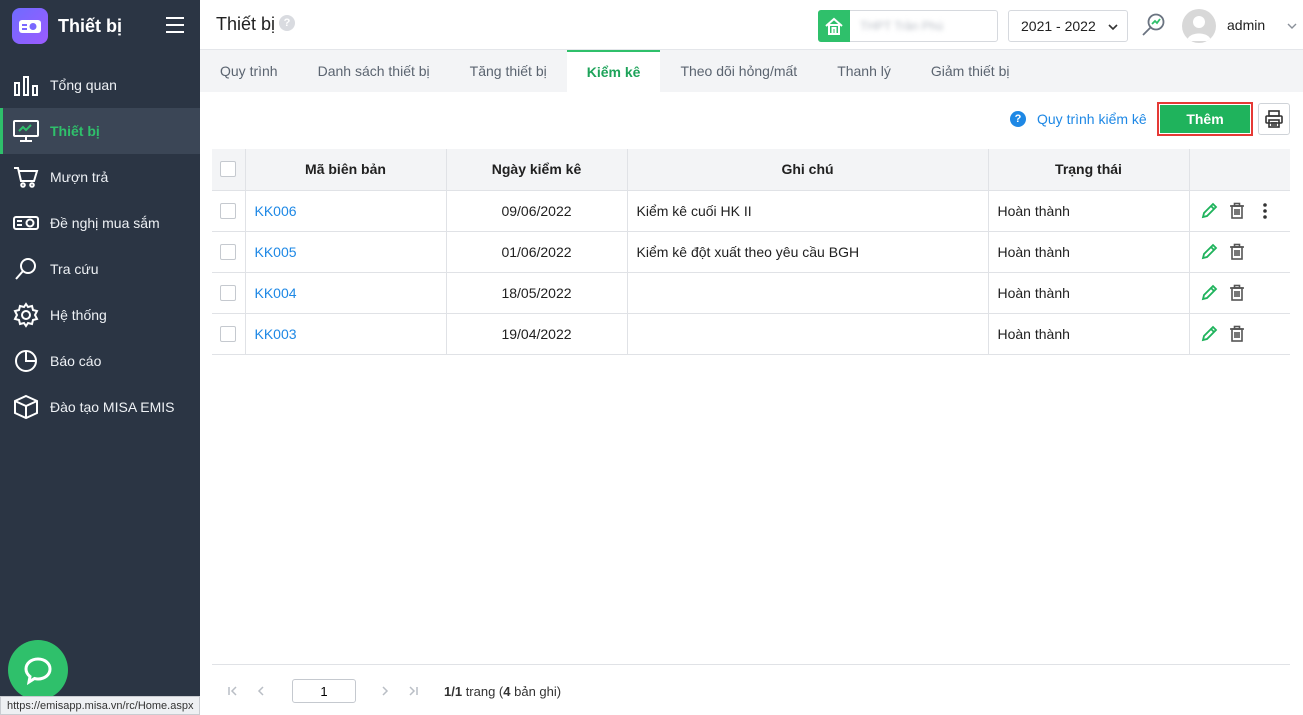 Image resolution: width=1303 pixels, height=715 pixels. Describe the element at coordinates (1089, 210) in the screenshot. I see `status-cell: Hoàn thành` at that location.